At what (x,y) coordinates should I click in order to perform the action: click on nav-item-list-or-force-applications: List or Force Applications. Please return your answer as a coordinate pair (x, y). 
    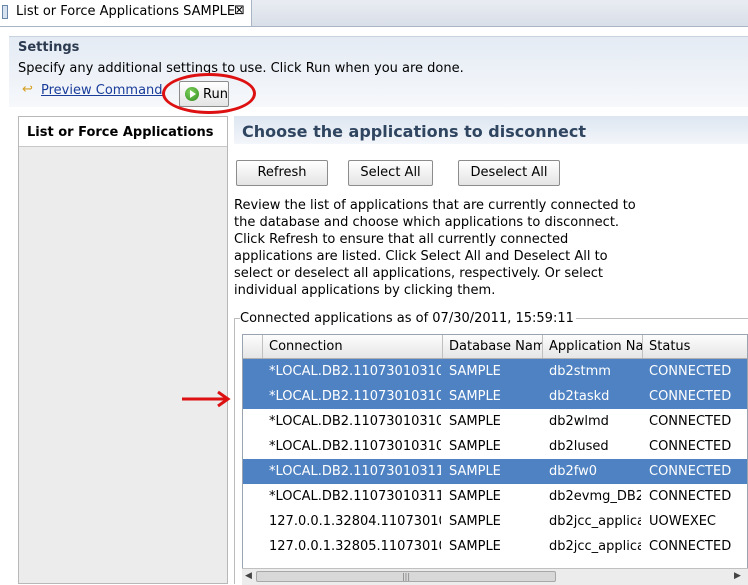
    Looking at the image, I should click on (123, 132).